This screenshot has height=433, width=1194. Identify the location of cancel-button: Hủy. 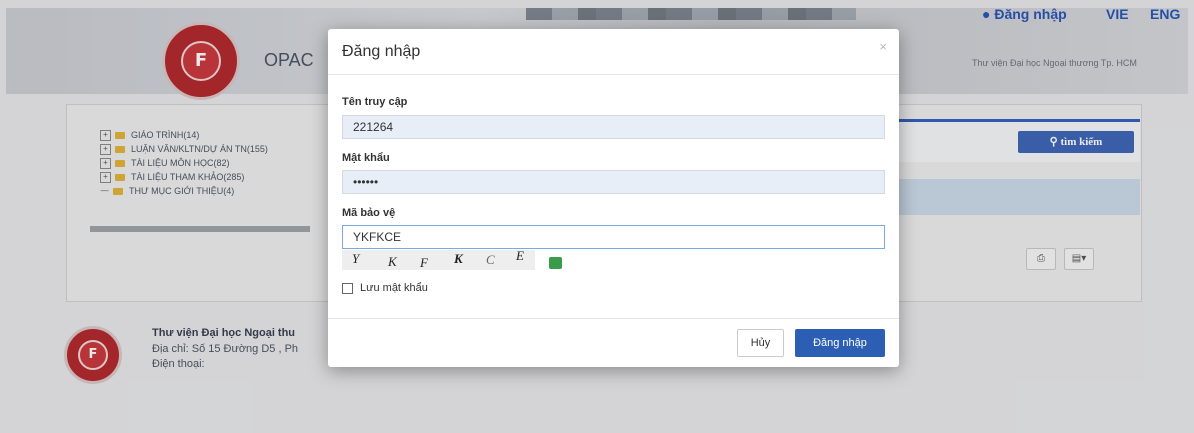
(760, 343).